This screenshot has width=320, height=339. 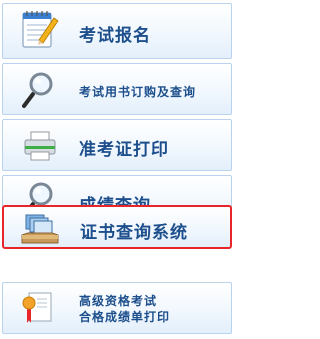 I want to click on menu-item-admission-ticket-print: 准考证打印, so click(x=117, y=145).